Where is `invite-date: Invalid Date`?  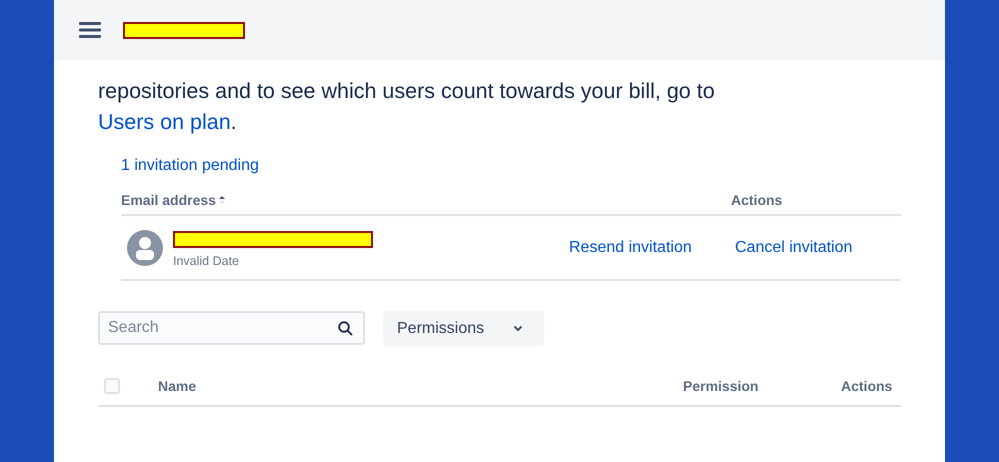
invite-date: Invalid Date is located at coordinates (206, 261).